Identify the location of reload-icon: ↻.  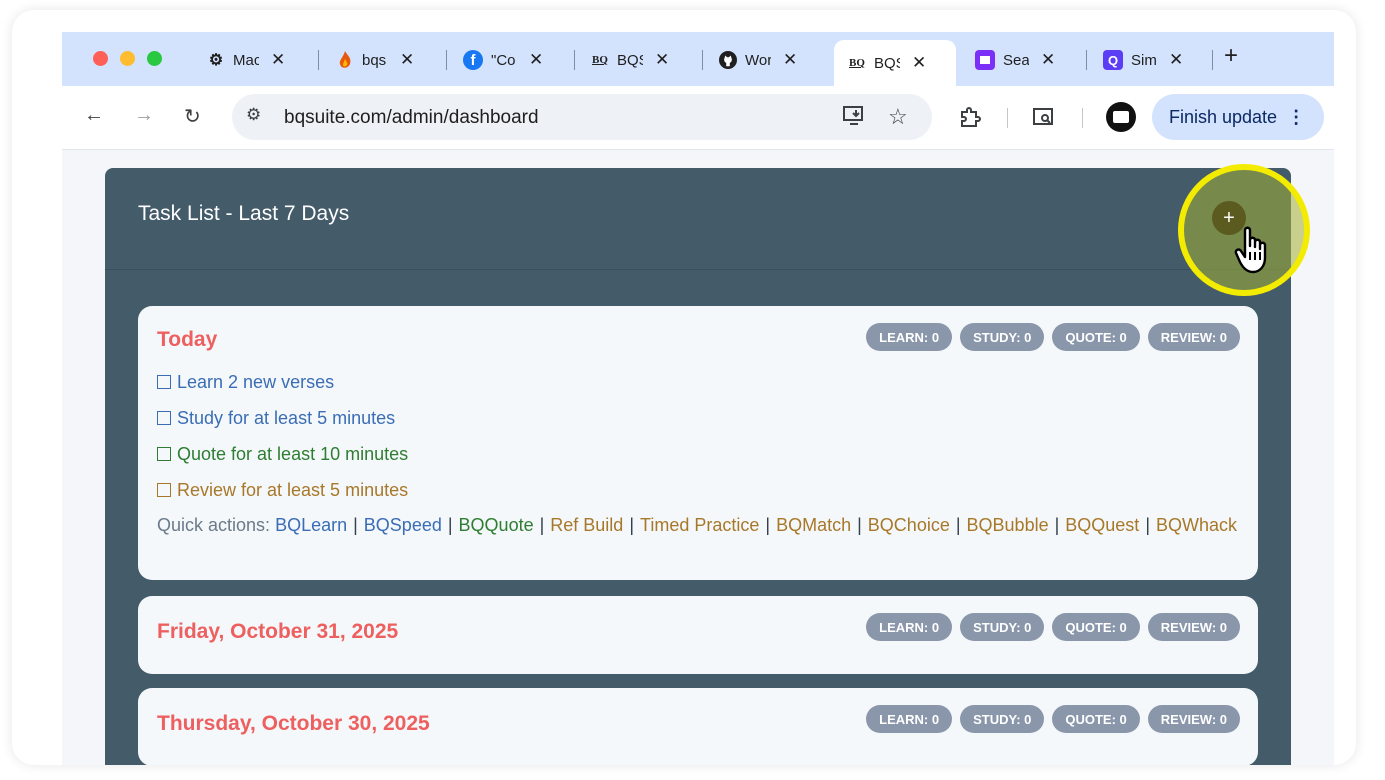
(192, 116).